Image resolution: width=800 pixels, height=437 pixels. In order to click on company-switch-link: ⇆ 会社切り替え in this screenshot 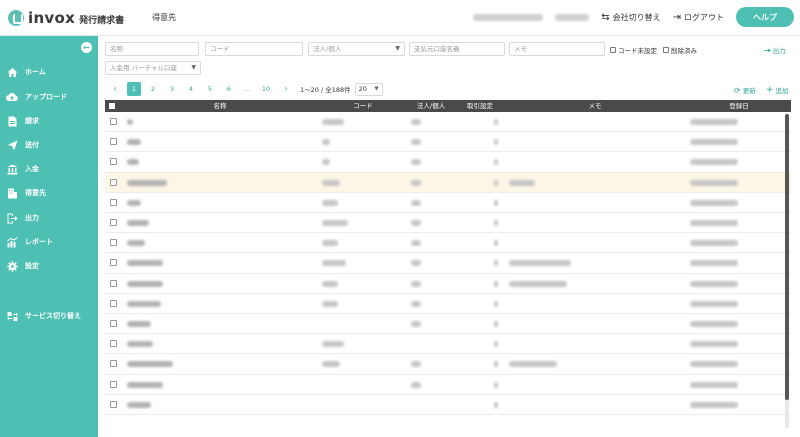, I will do `click(630, 17)`.